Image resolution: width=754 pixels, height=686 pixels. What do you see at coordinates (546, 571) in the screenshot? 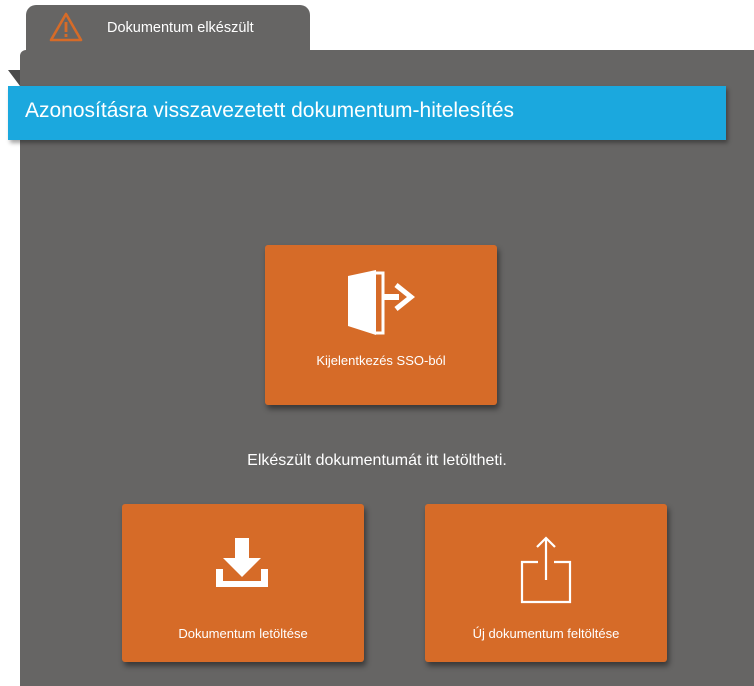
I see `upload-icon` at bounding box center [546, 571].